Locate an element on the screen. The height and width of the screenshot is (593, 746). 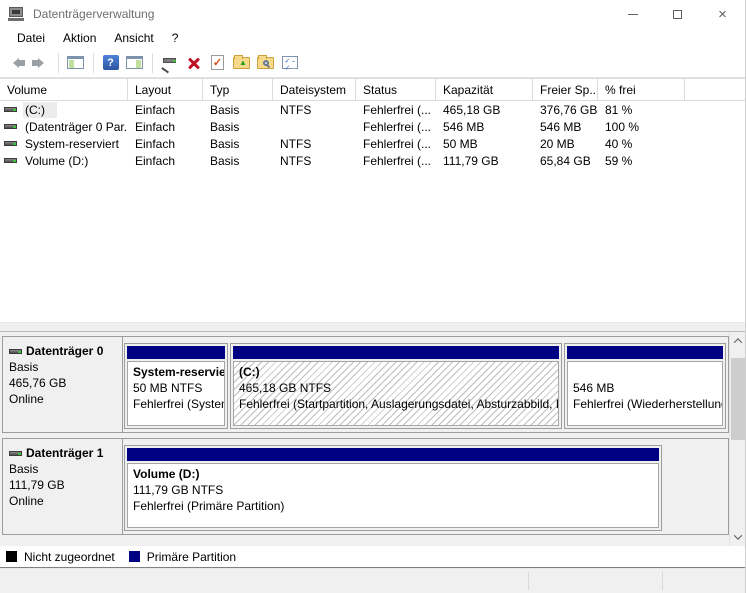
column-header-filler is located at coordinates (715, 89).